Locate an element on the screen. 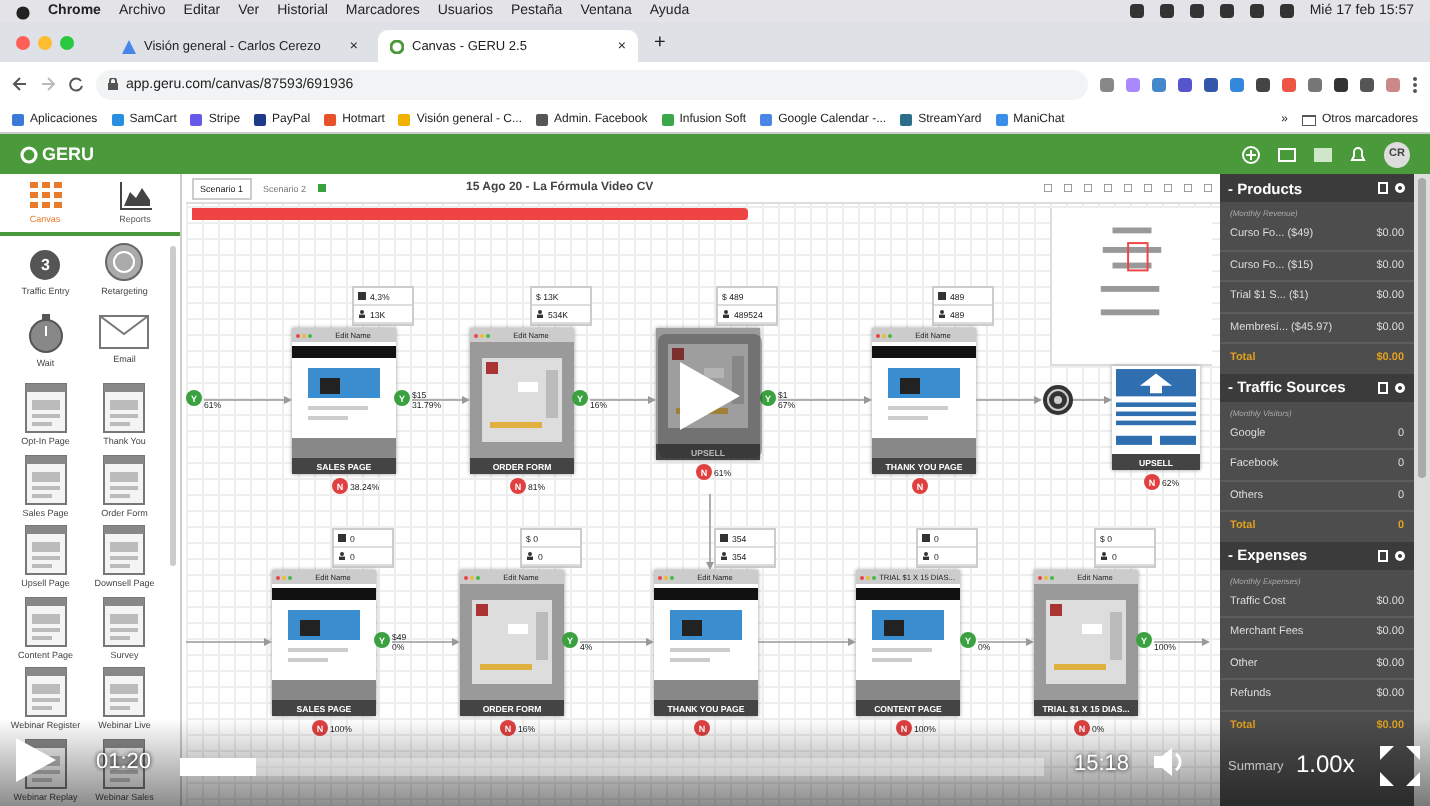 This screenshot has height=806, width=1430. speed-button: 1.00x is located at coordinates (1325, 764).